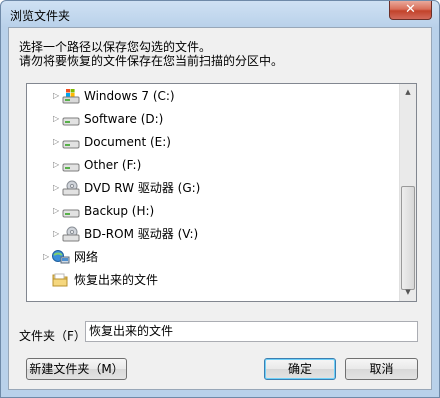 The width and height of the screenshot is (440, 398). What do you see at coordinates (86, 257) in the screenshot?
I see `tree-item-label: 网络` at bounding box center [86, 257].